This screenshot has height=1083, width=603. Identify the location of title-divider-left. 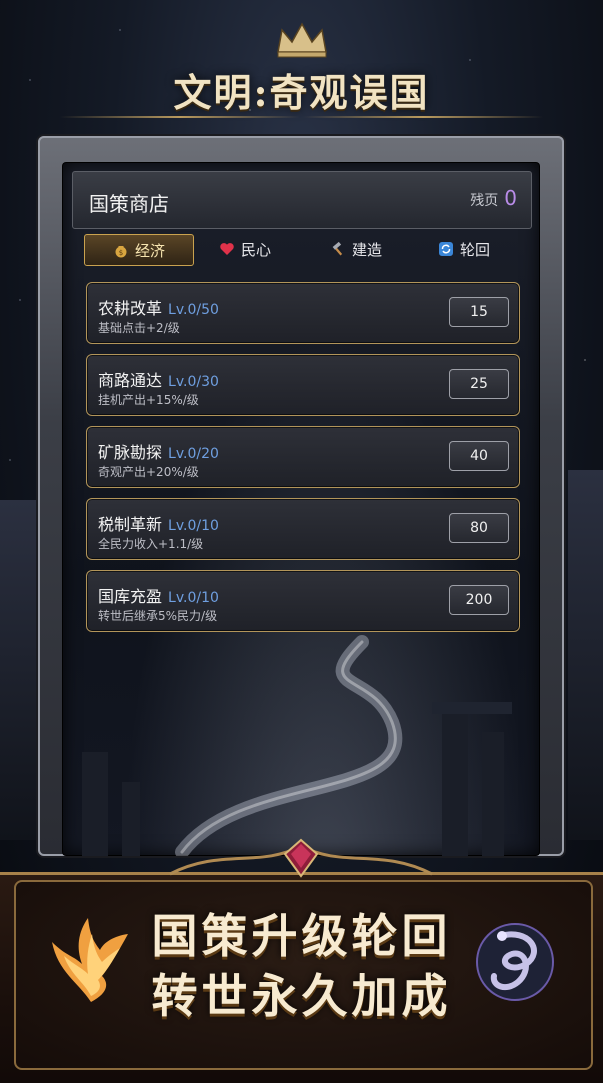
(180, 117).